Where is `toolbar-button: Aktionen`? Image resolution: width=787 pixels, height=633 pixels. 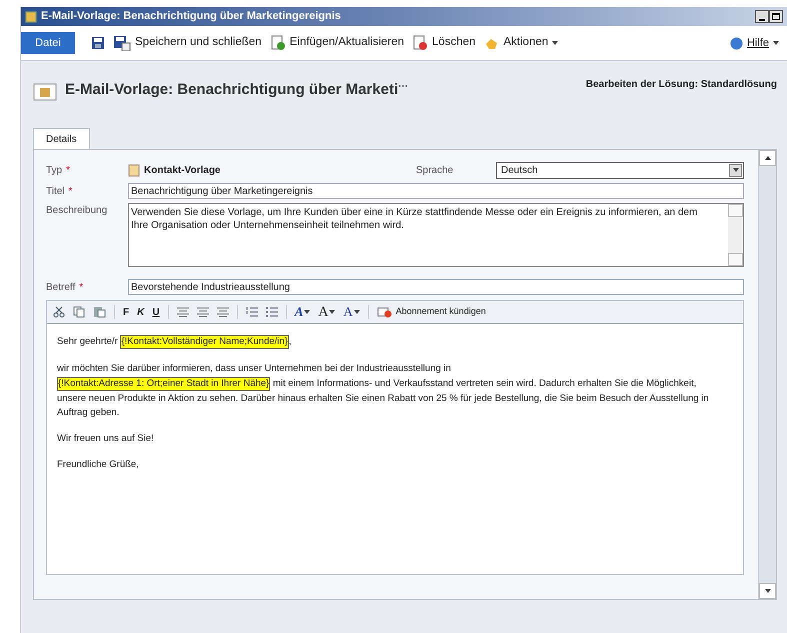 toolbar-button: Aktionen is located at coordinates (521, 43).